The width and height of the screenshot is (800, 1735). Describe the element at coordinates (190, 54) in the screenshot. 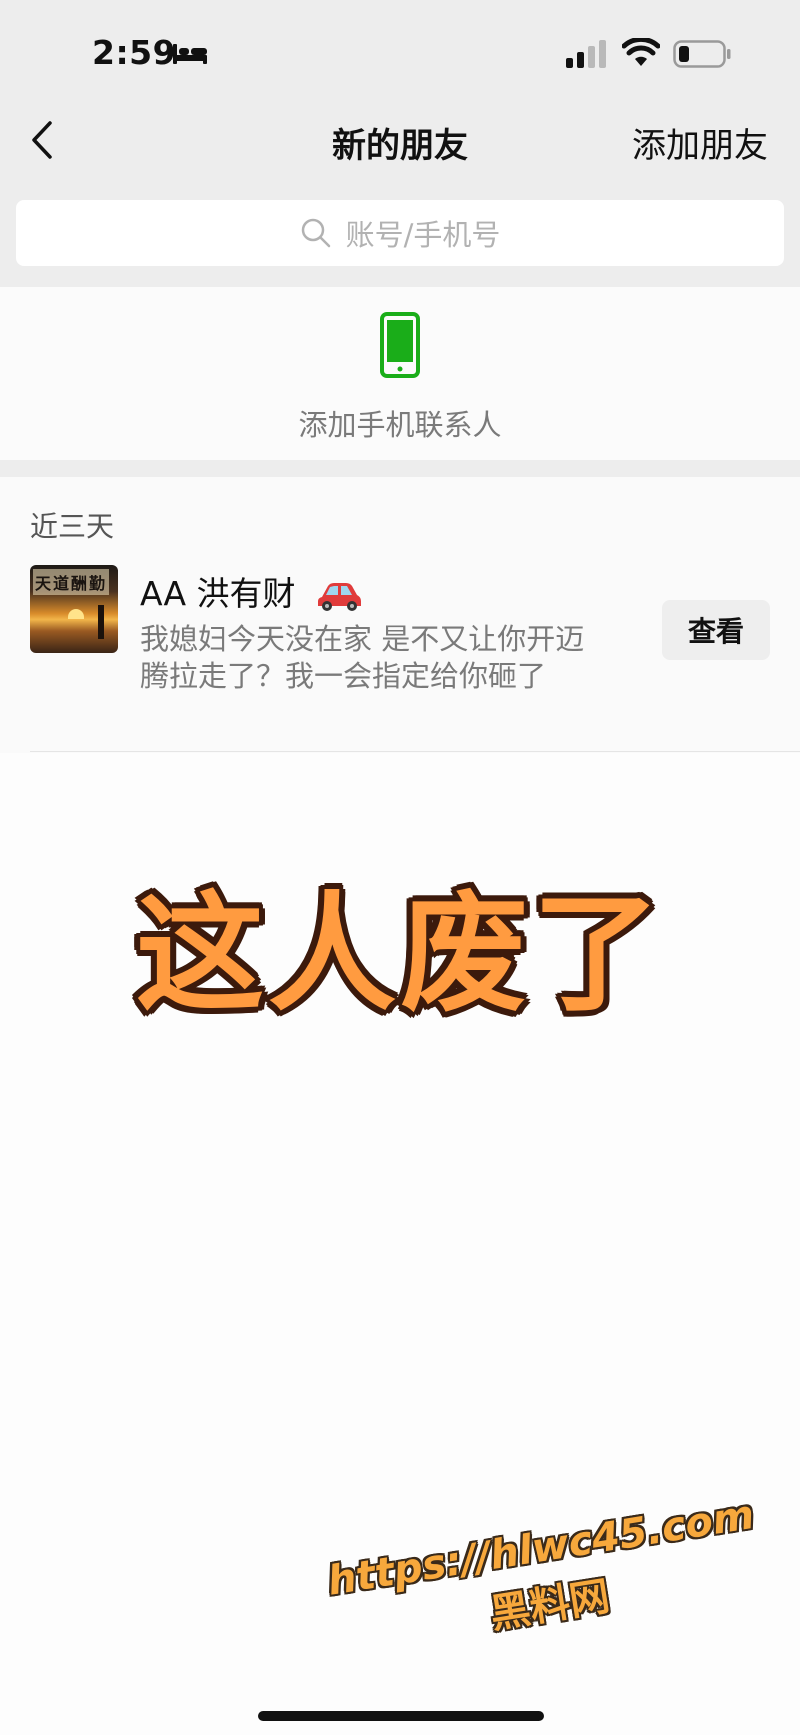

I see `bed-icon` at that location.